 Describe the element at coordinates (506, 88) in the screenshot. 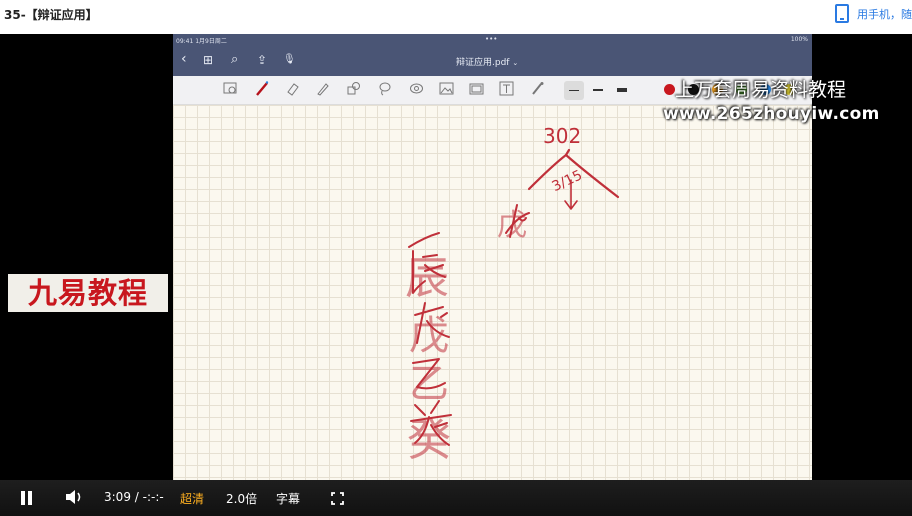

I see `text-tool-icon` at that location.